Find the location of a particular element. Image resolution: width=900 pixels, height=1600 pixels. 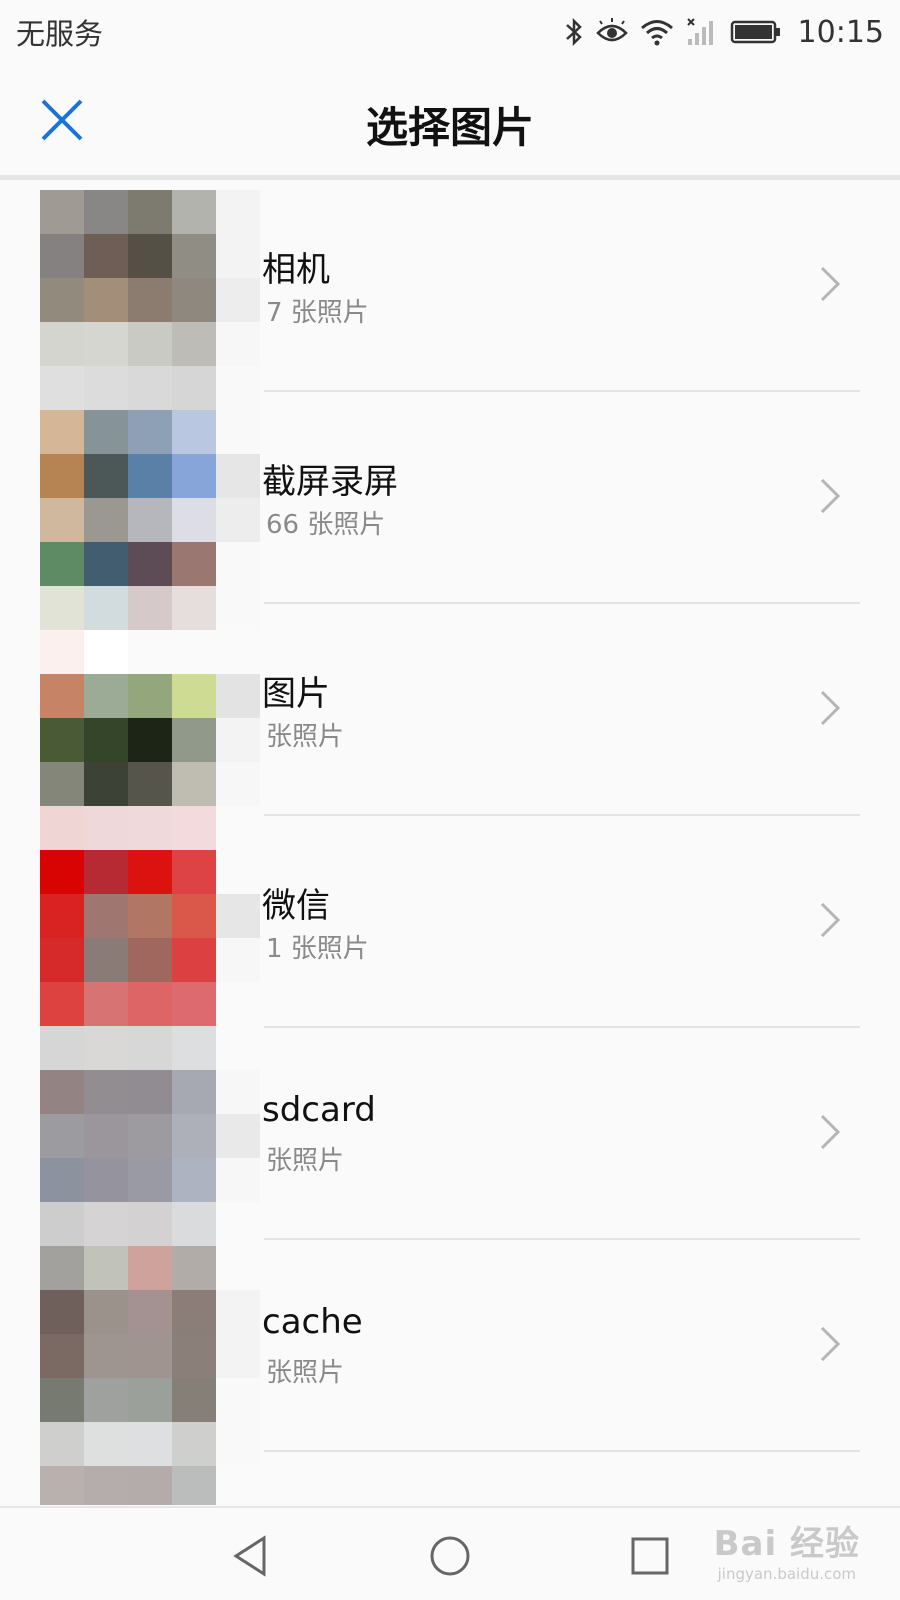

row-divider is located at coordinates (562, 1451).